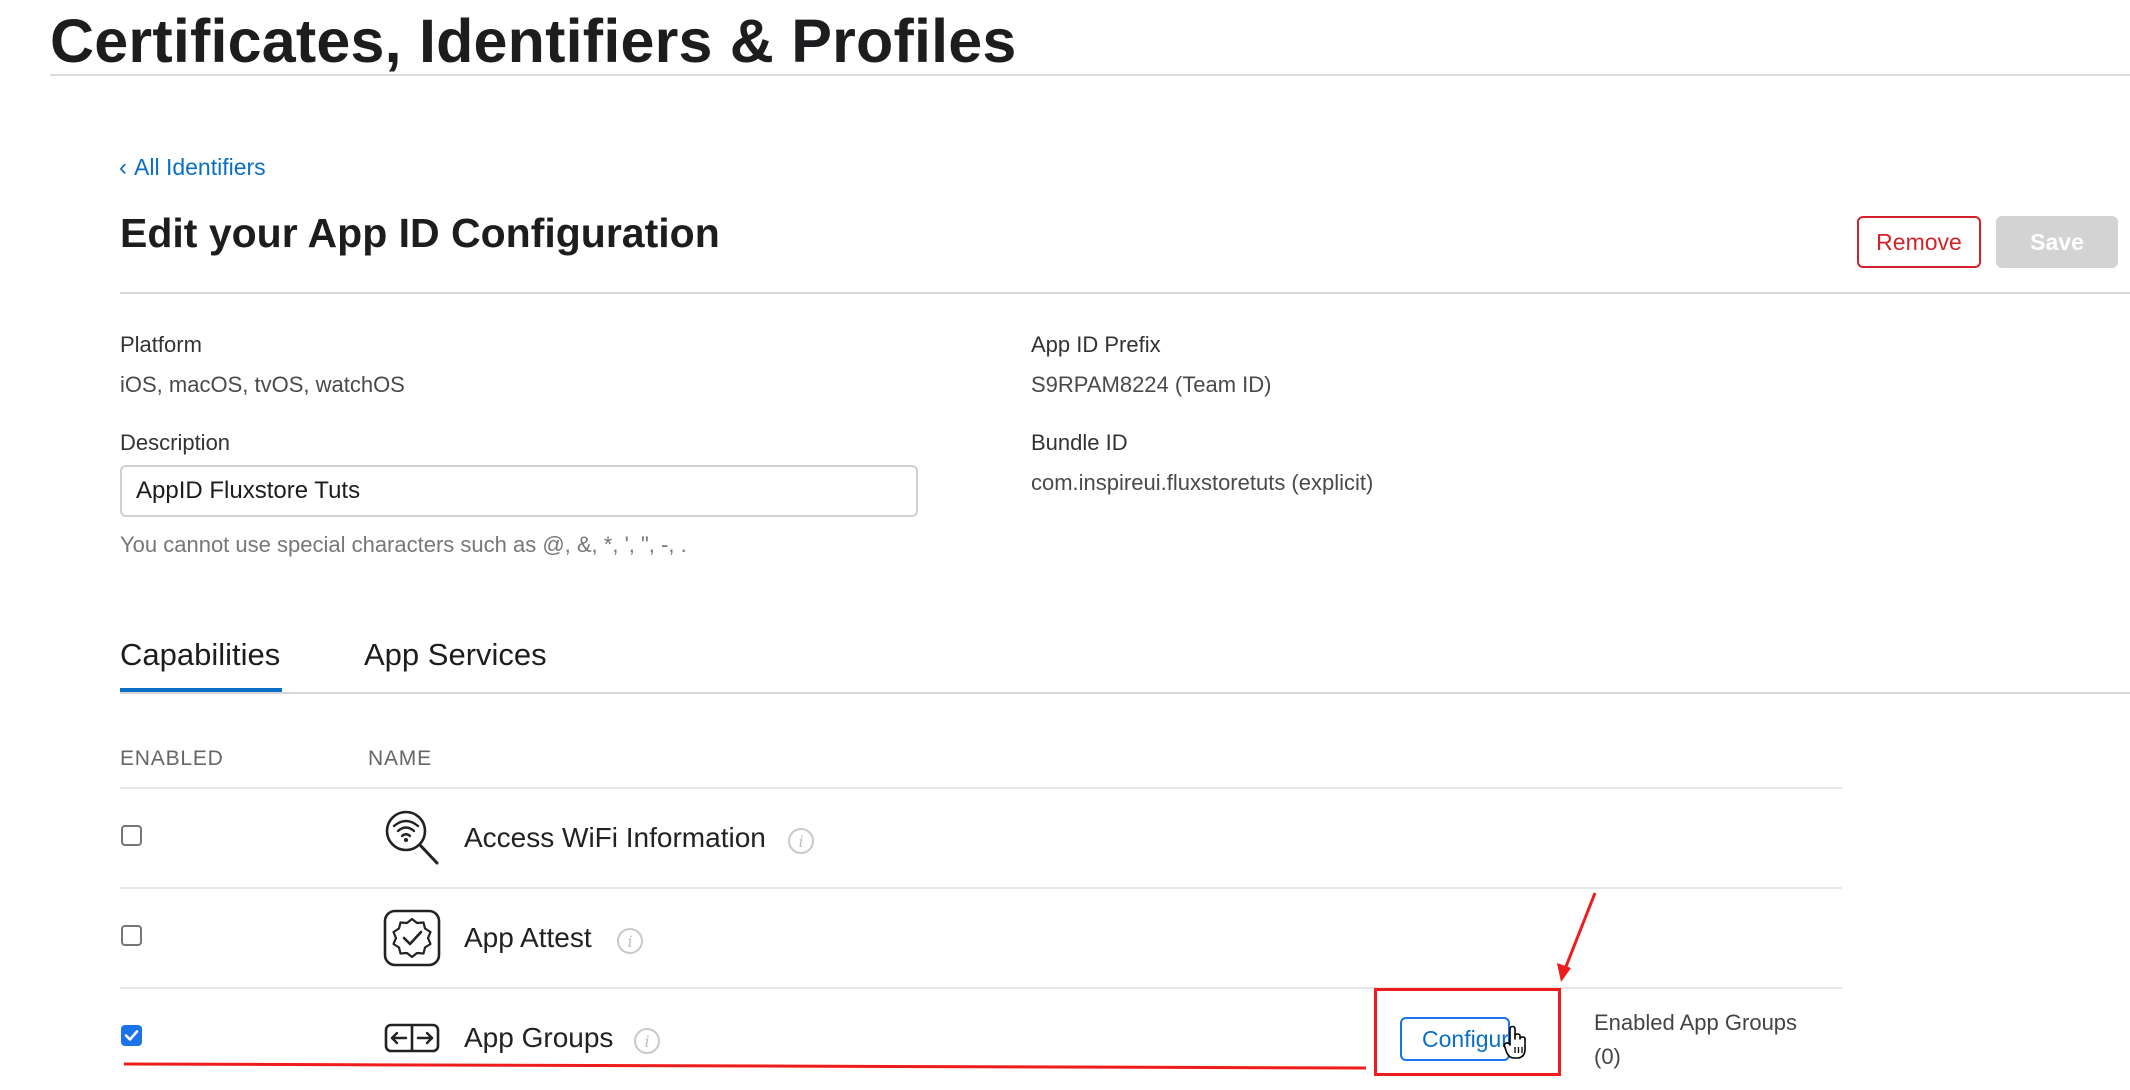 This screenshot has width=2130, height=1090. Describe the element at coordinates (123, 167) in the screenshot. I see `chevron-left-icon: ‹` at that location.